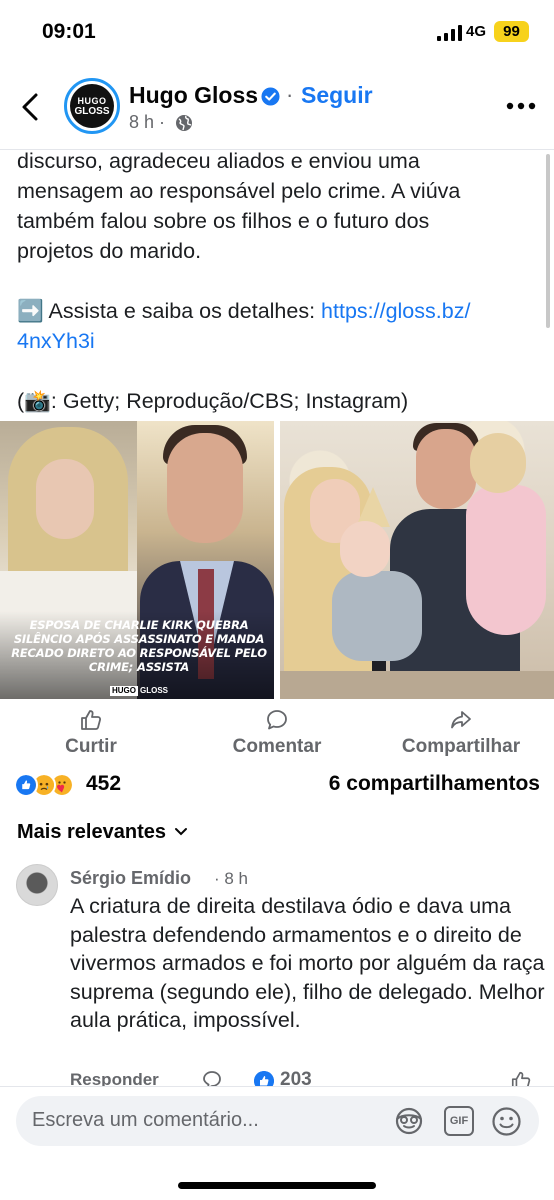  What do you see at coordinates (91, 831) in the screenshot?
I see `sort-label: Mais relevantes` at bounding box center [91, 831].